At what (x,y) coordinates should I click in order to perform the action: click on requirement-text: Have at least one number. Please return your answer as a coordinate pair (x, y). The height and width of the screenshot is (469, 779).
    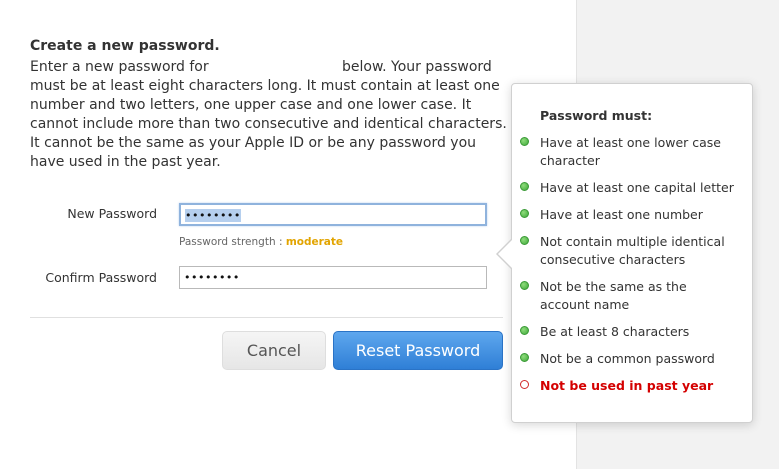
    Looking at the image, I should click on (621, 214).